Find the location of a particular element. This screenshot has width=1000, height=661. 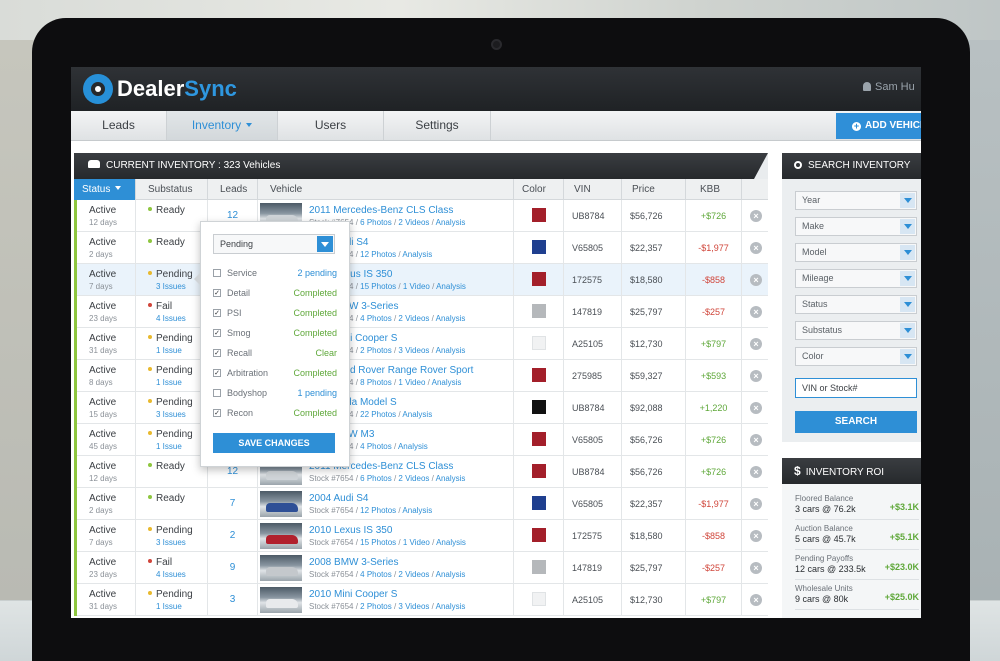

vehicle-title-link: 2010 Lexus IS 350 is located at coordinates (350, 530).